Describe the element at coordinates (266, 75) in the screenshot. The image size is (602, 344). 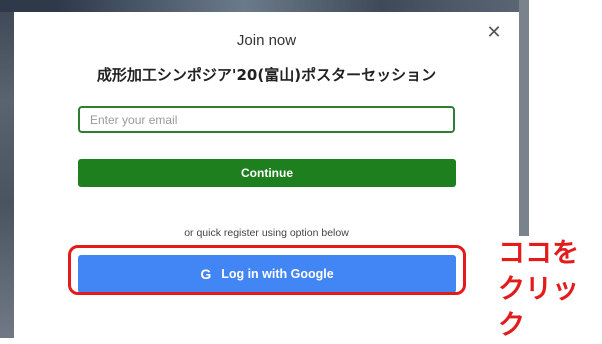
I see `event-name: 成形加工シンポジア'20(富山)ポスターセッション` at that location.